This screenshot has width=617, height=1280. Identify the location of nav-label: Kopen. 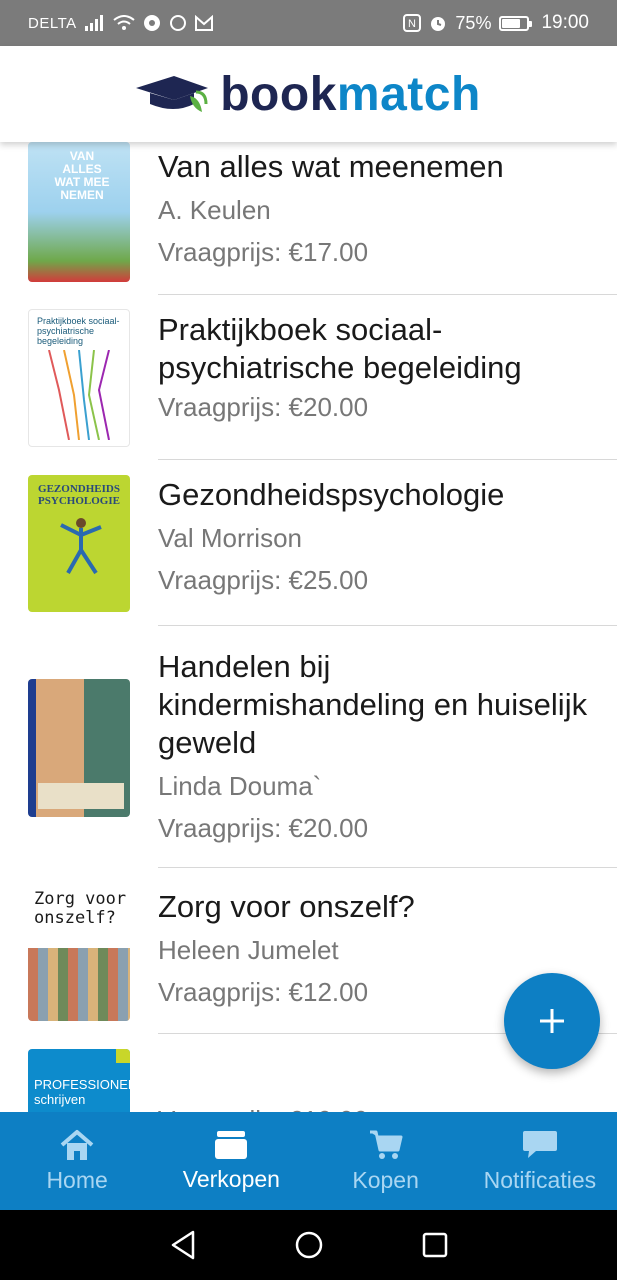
(385, 1179).